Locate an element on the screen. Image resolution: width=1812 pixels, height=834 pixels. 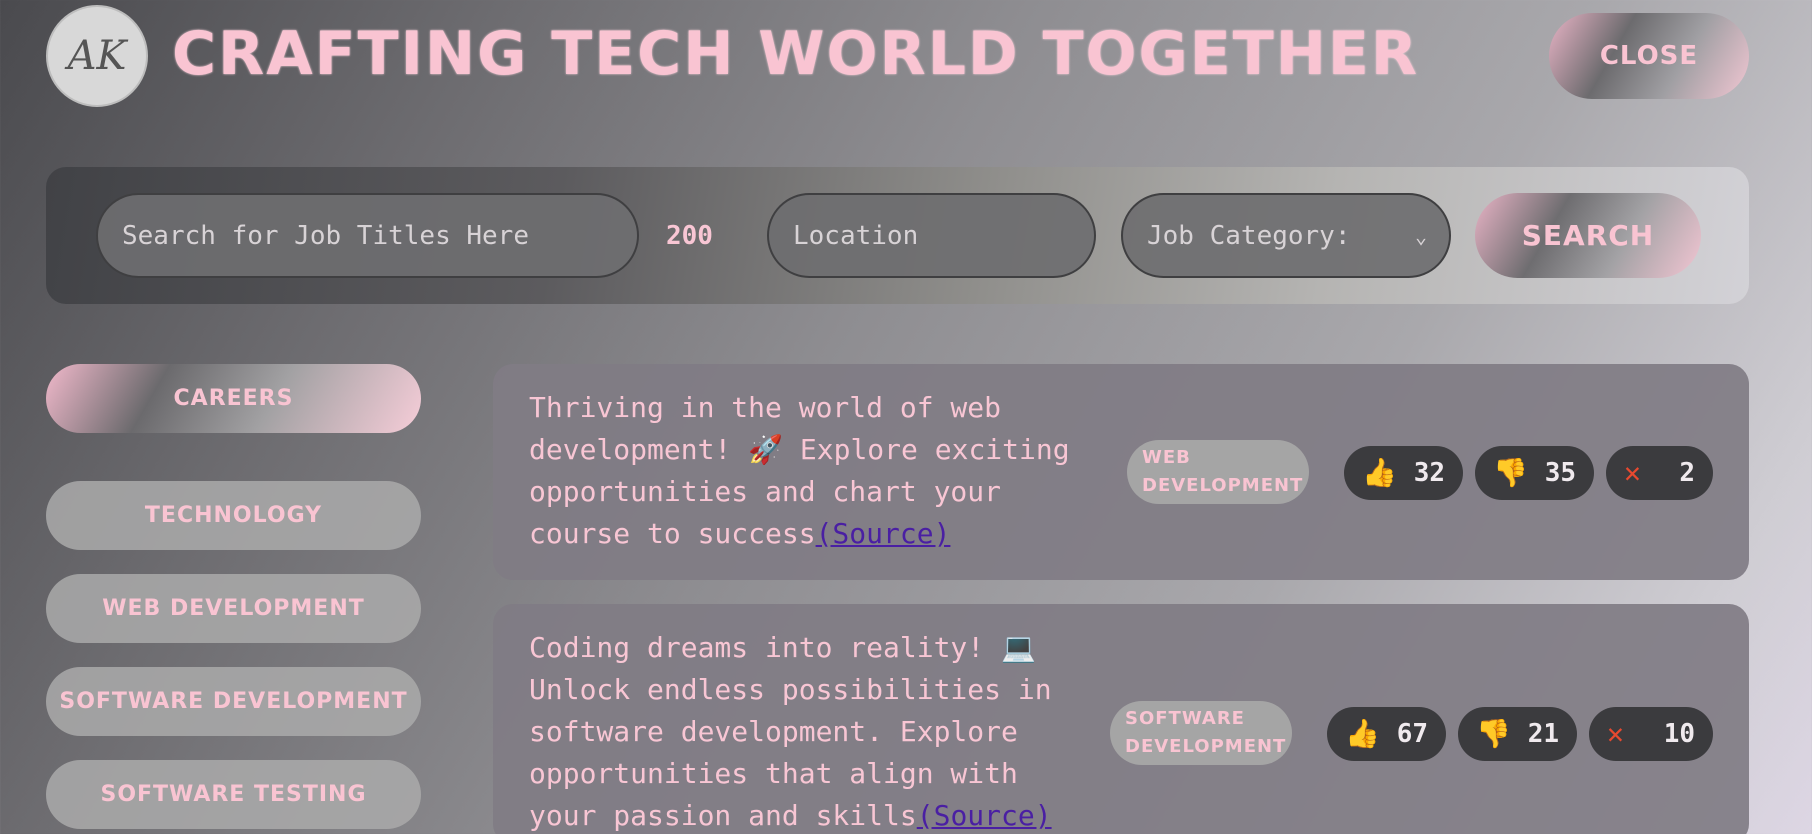
logo: AK is located at coordinates (97, 56).